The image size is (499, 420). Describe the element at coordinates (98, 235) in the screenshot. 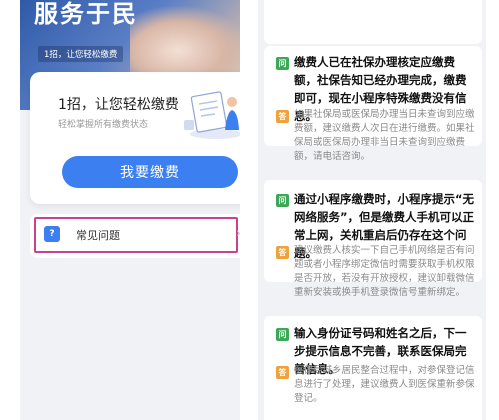

I see `faq-label: 常见问题` at that location.